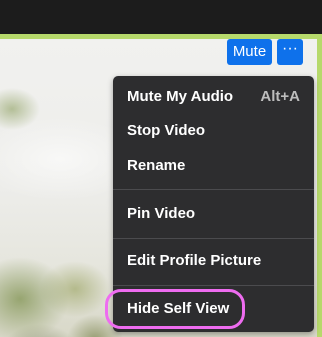  Describe the element at coordinates (213, 166) in the screenshot. I see `menu-item-rename: Rename` at that location.